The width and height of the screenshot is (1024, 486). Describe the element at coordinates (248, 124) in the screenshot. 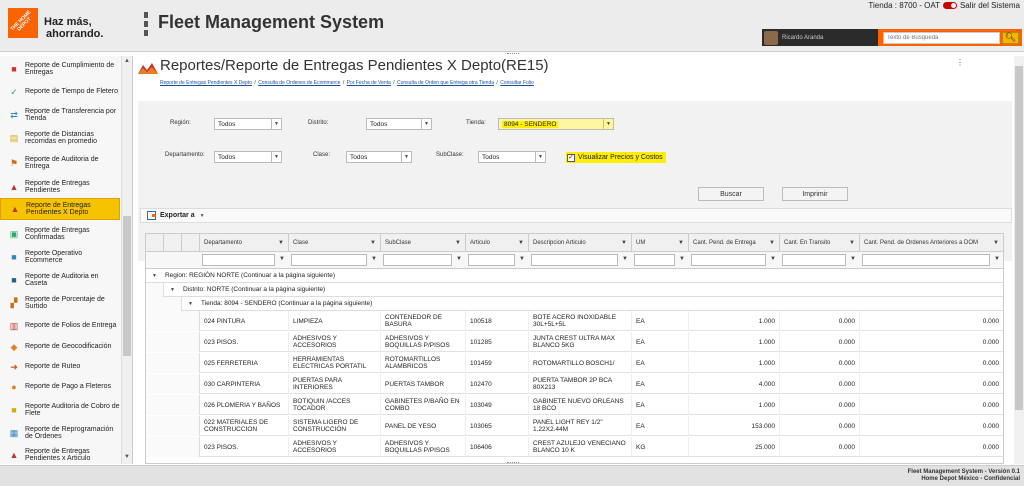

I see `region-select: Todos ▼` at that location.